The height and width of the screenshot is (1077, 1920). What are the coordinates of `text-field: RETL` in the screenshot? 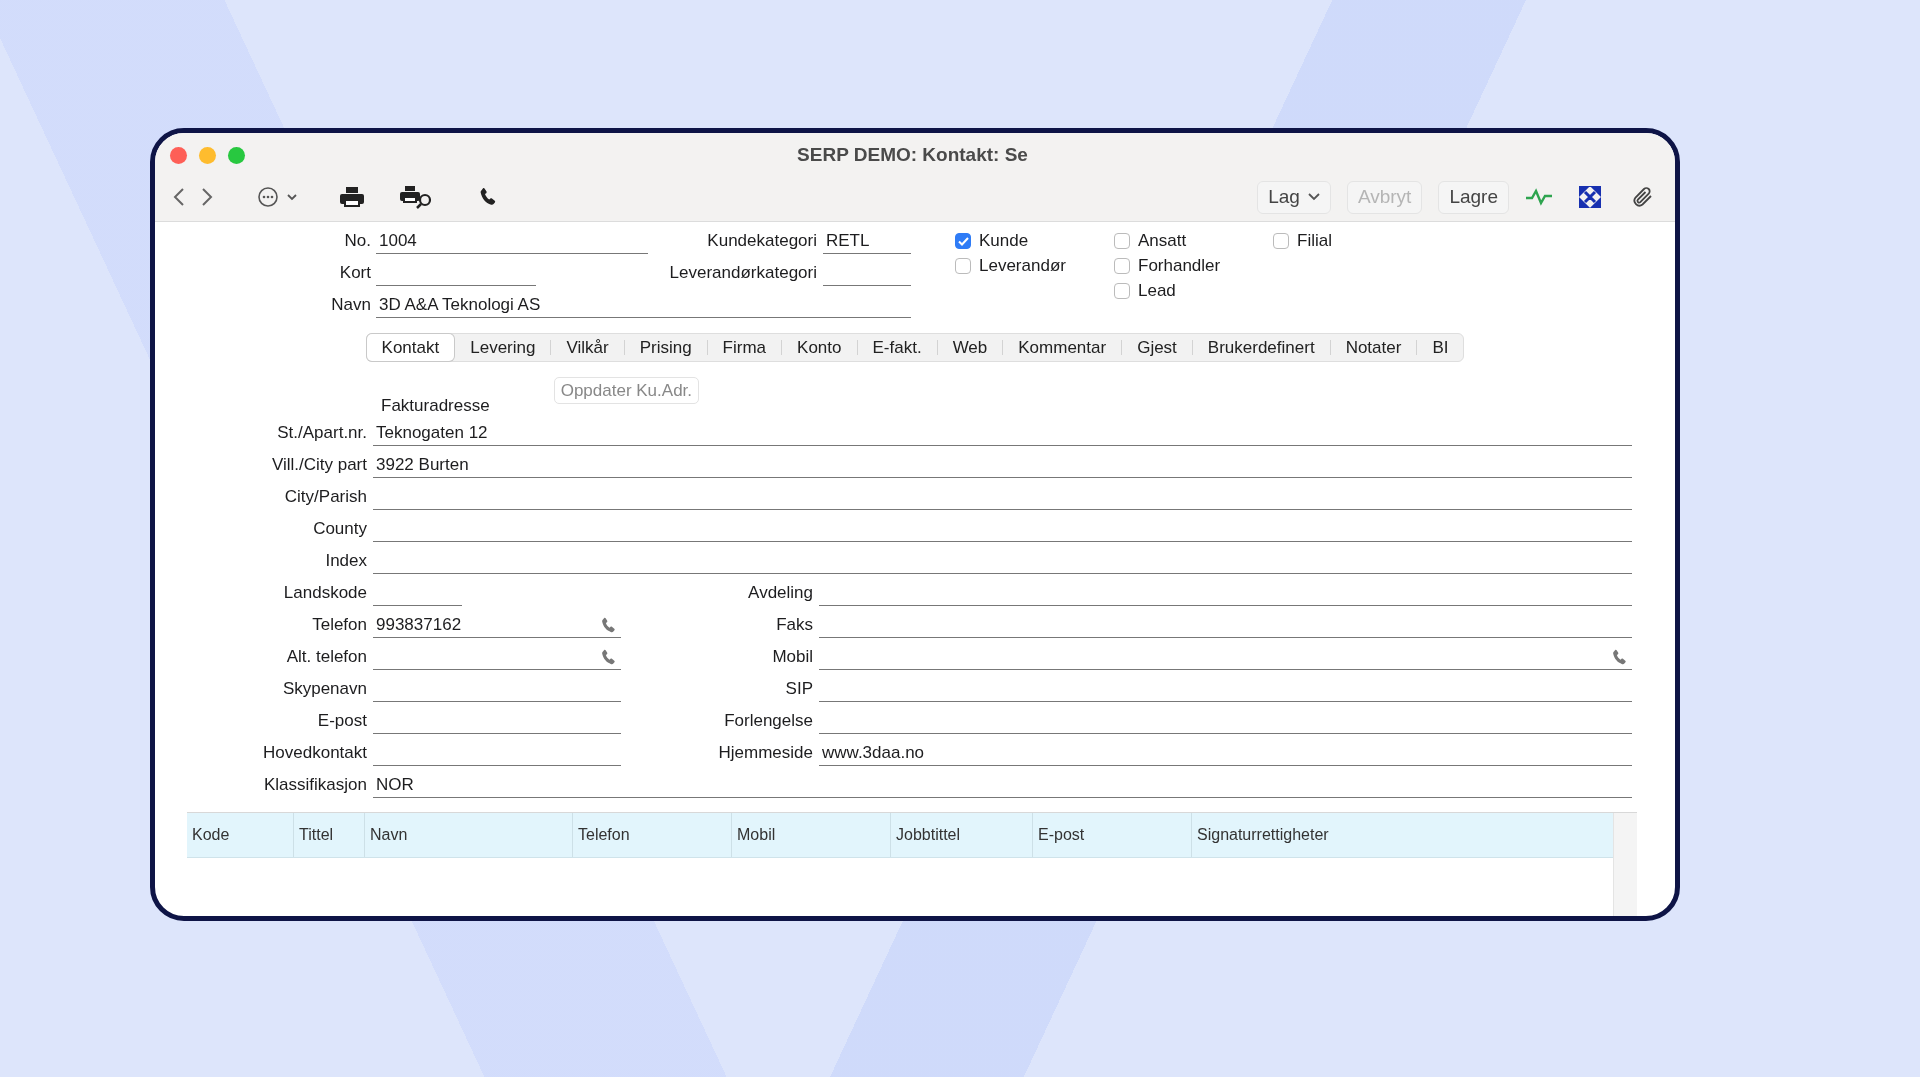 It's located at (867, 241).